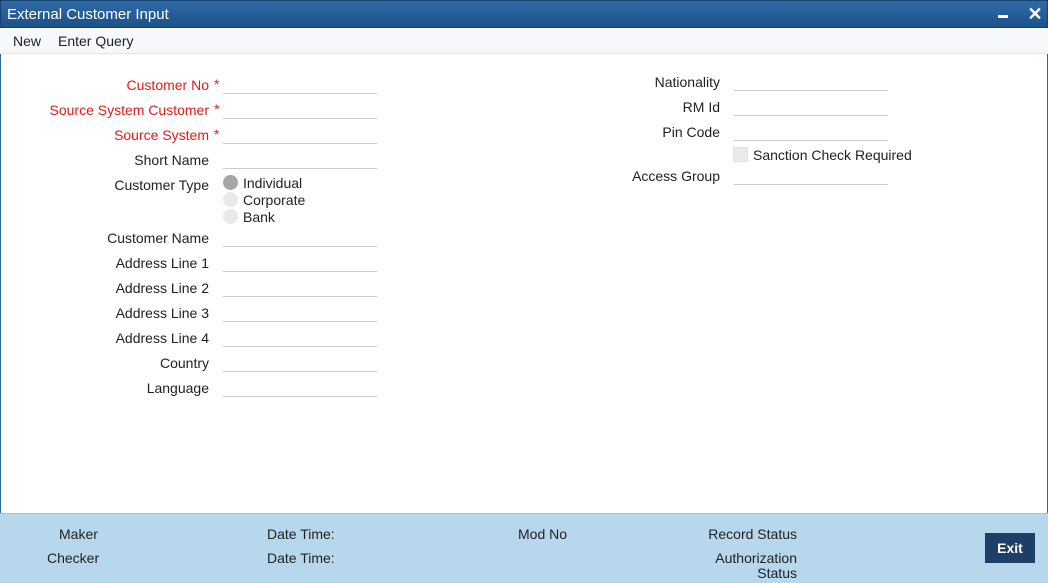  Describe the element at coordinates (524, 41) in the screenshot. I see `menu-bar: New Enter Query` at that location.